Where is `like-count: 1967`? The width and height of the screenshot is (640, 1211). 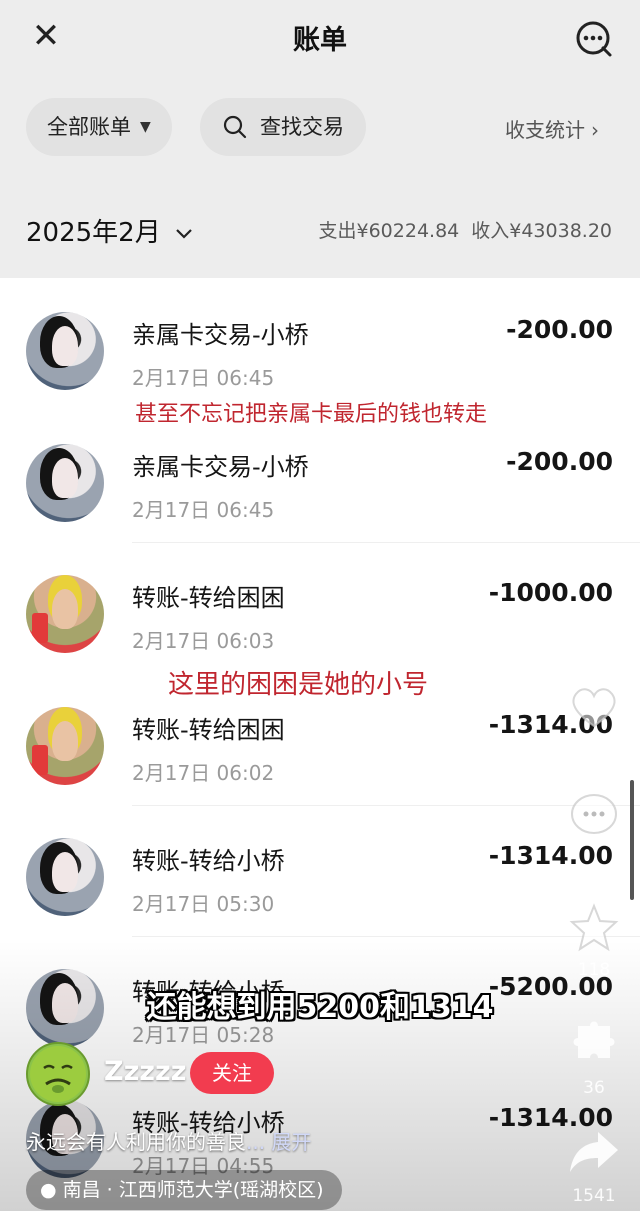 like-count: 1967 is located at coordinates (594, 748).